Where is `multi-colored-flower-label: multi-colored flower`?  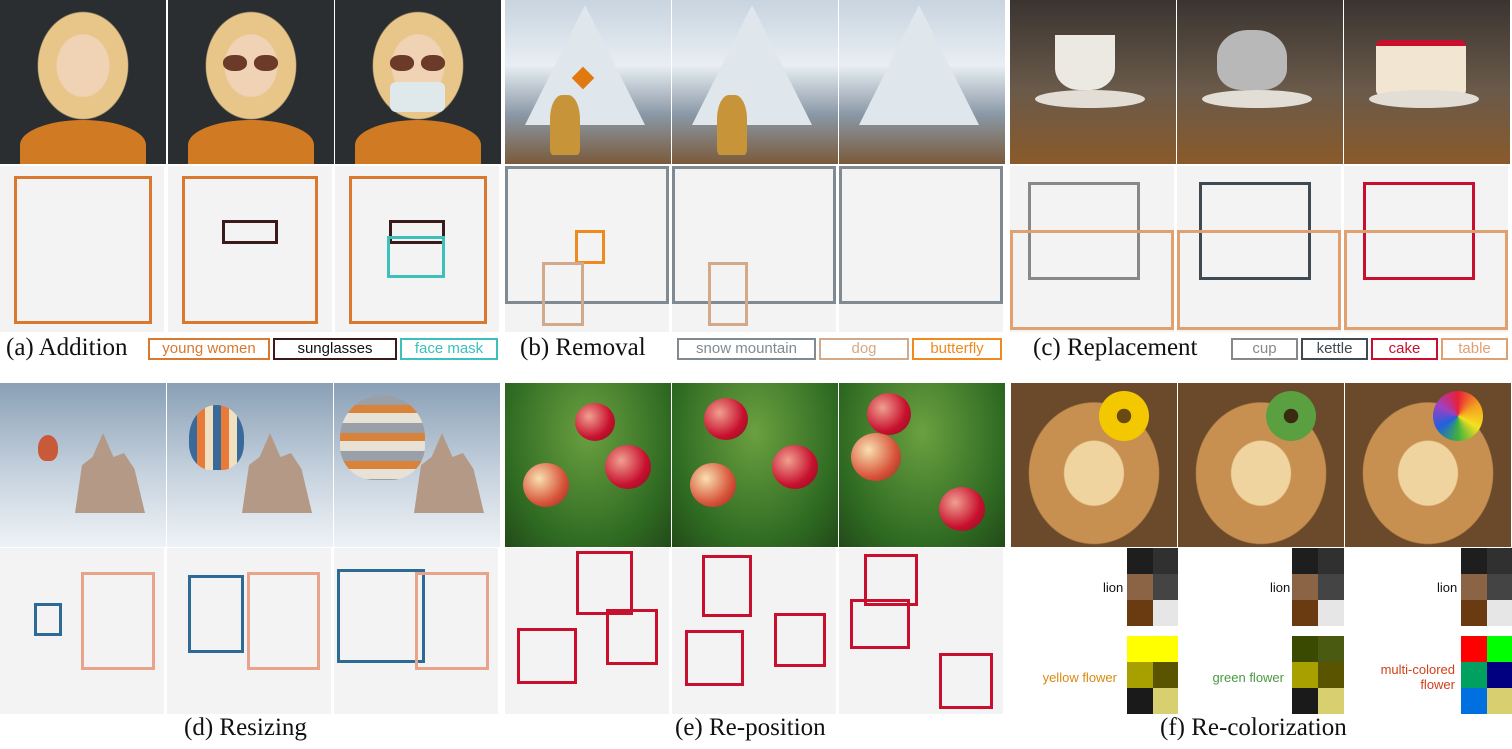
multi-colored-flower-label: multi-colored flower is located at coordinates (1417, 677).